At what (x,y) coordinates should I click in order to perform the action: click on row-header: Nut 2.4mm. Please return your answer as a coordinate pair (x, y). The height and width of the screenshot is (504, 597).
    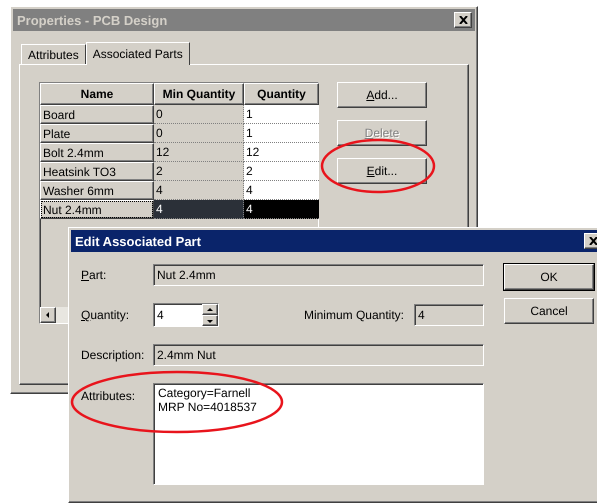
    Looking at the image, I should click on (97, 209).